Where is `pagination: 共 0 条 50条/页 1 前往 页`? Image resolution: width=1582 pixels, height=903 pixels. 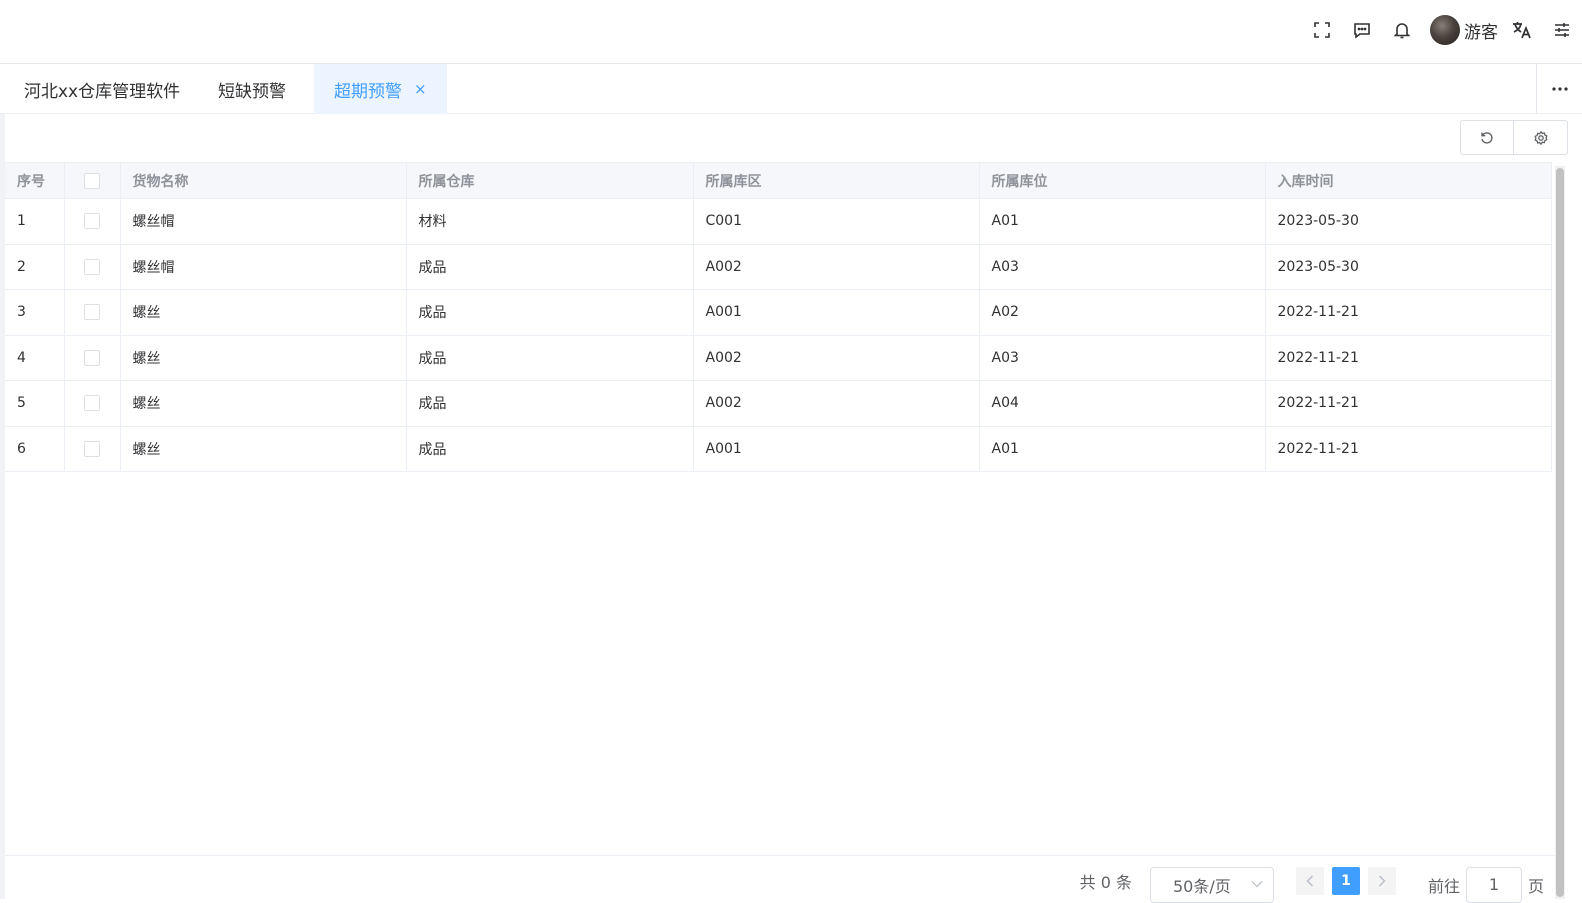 pagination: 共 0 条 50条/页 1 前往 页 is located at coordinates (1311, 882).